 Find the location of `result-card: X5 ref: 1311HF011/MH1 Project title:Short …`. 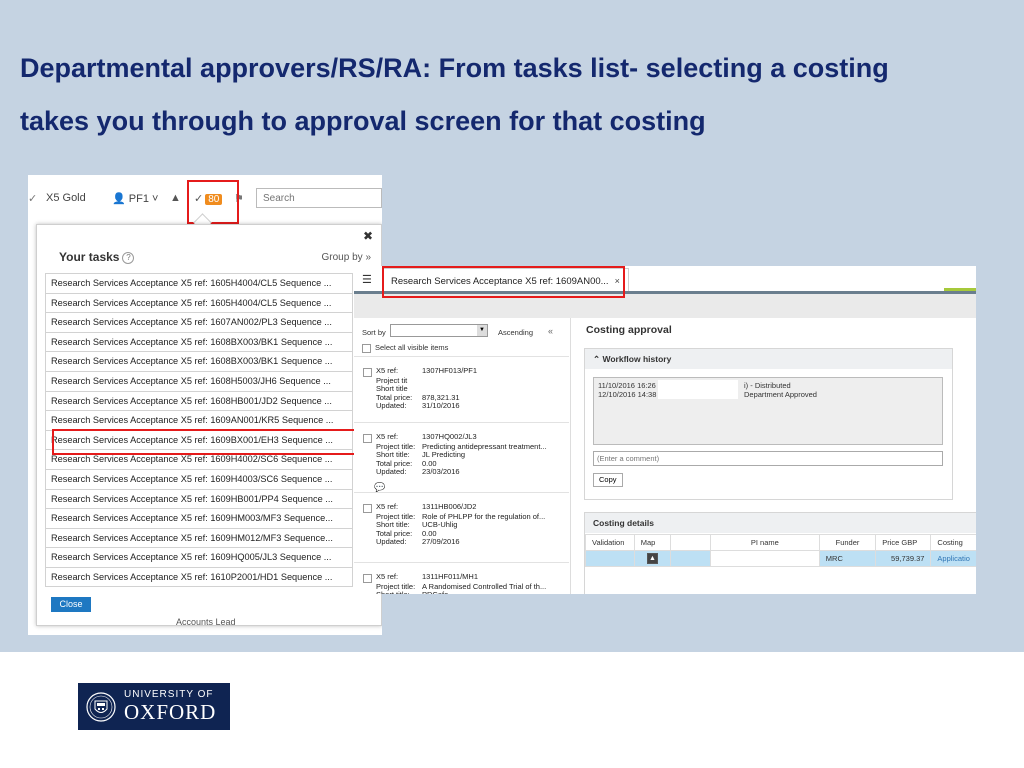

result-card: X5 ref: 1311HF011/MH1 Project title:Short … is located at coordinates (461, 578).